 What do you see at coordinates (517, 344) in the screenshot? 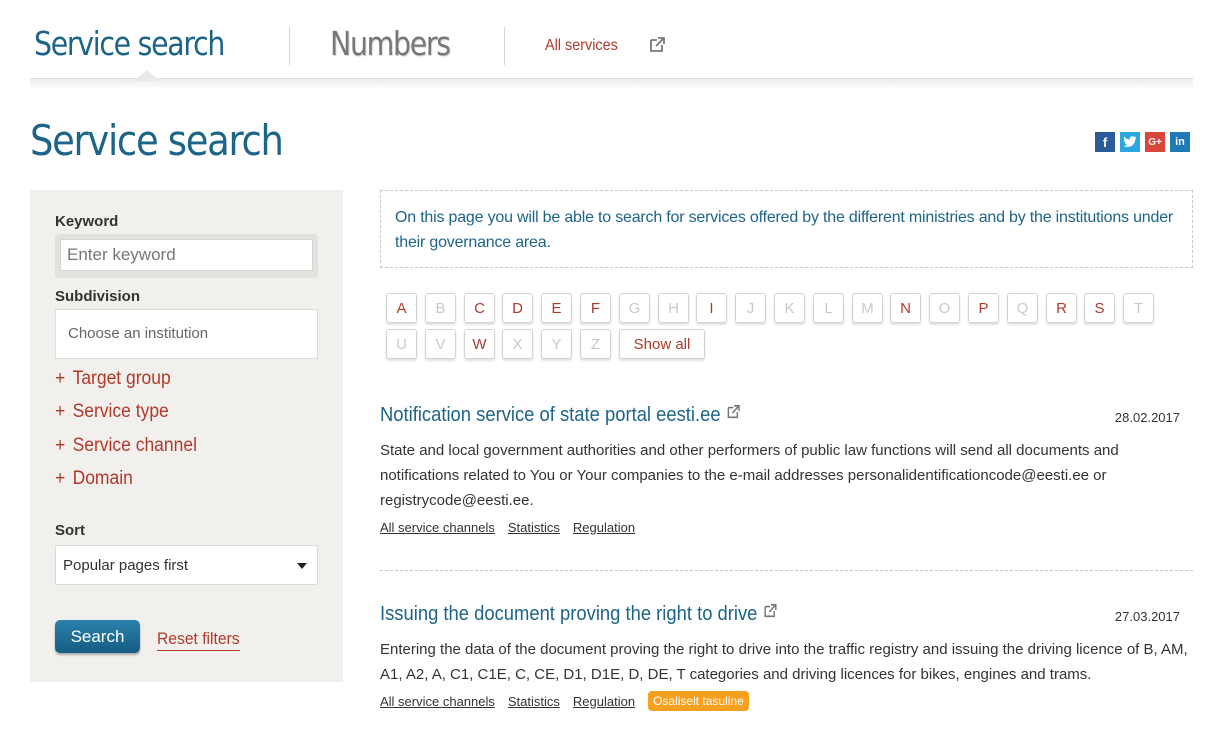
I see `letter-x-button: X` at bounding box center [517, 344].